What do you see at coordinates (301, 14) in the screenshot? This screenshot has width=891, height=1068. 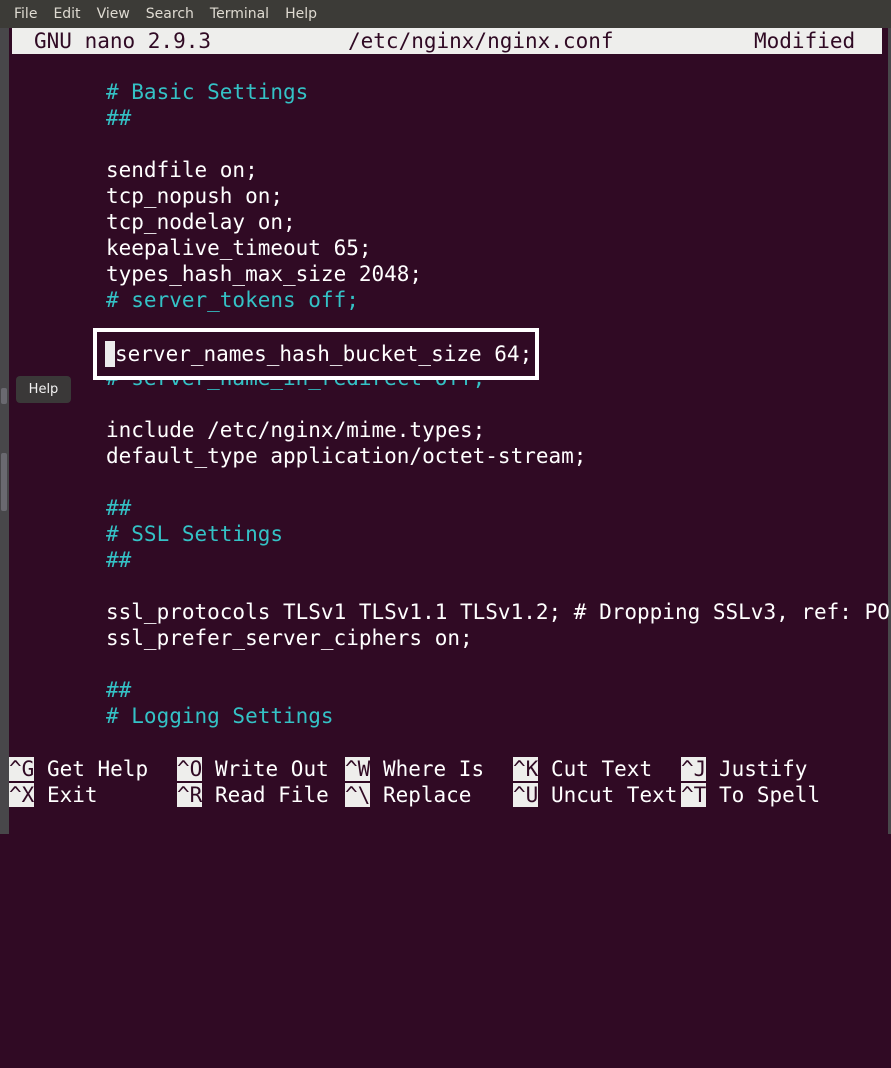 I see `menu-help: Help` at bounding box center [301, 14].